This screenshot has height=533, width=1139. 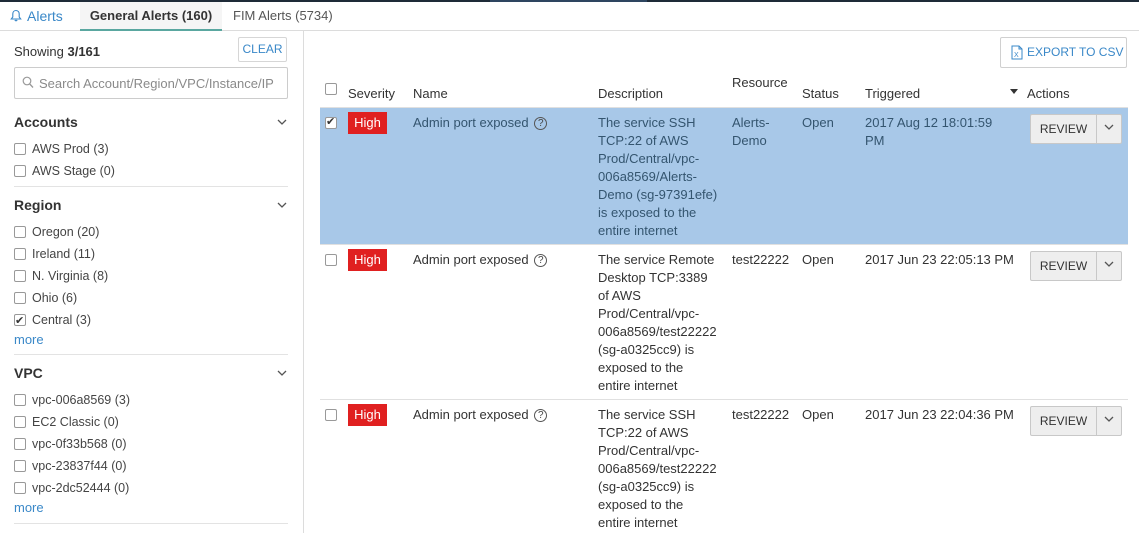 I want to click on filter-item-vpc-0f33b568: vpc-0f33b568 (0), so click(x=70, y=444).